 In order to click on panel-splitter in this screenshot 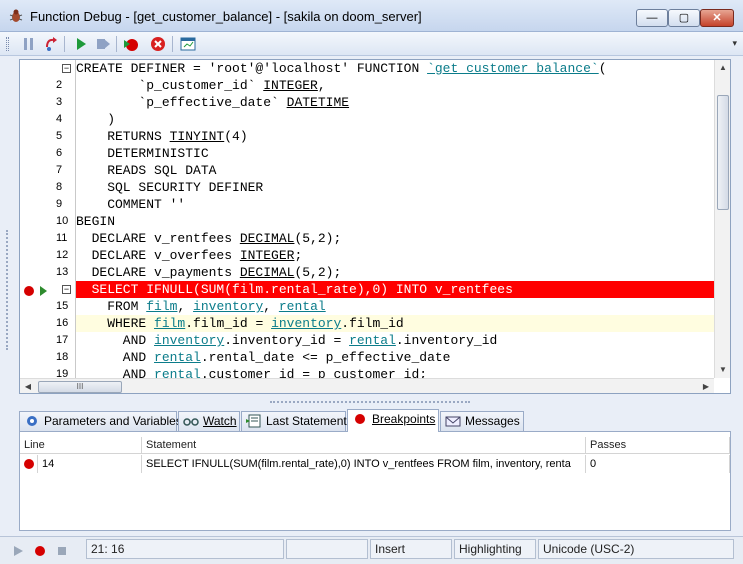, I will do `click(370, 403)`.